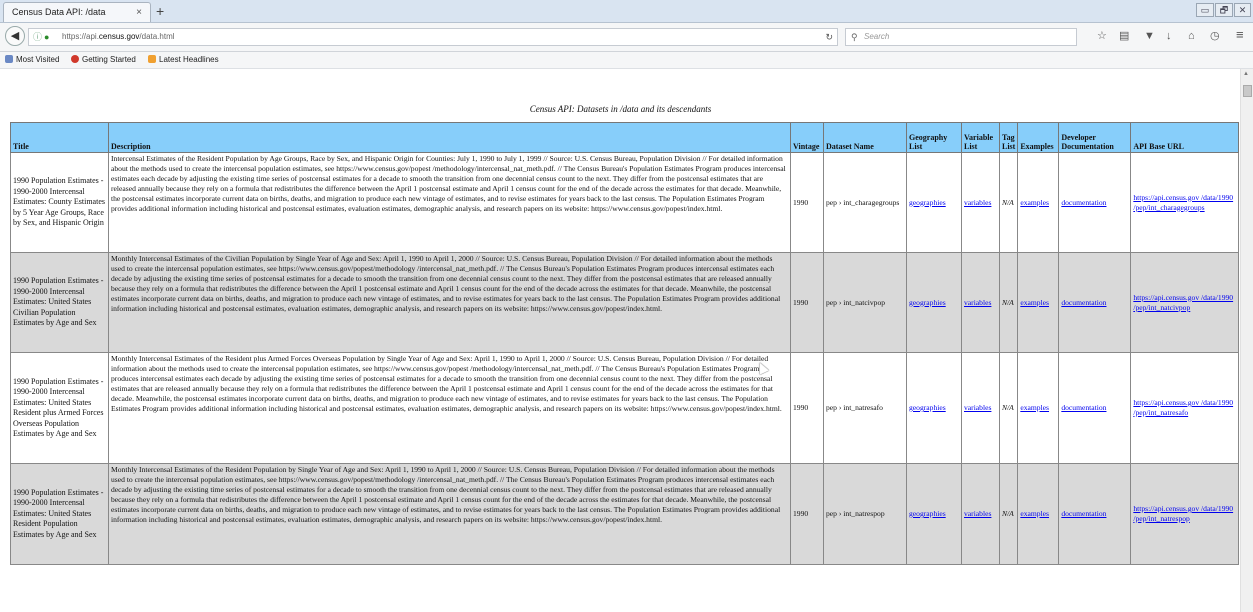  What do you see at coordinates (980, 137) in the screenshot?
I see `header-variable-list: Variable List` at bounding box center [980, 137].